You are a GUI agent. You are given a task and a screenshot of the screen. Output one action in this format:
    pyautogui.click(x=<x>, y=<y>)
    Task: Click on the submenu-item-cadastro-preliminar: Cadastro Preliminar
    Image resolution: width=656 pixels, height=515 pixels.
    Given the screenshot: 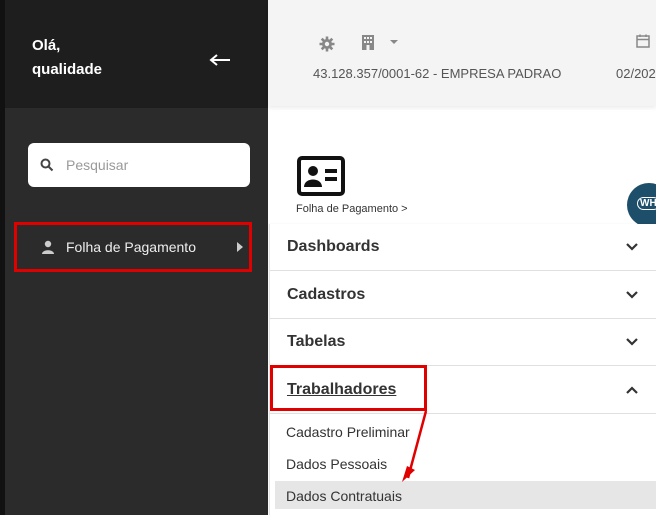 What is the action you would take?
    pyautogui.click(x=465, y=431)
    